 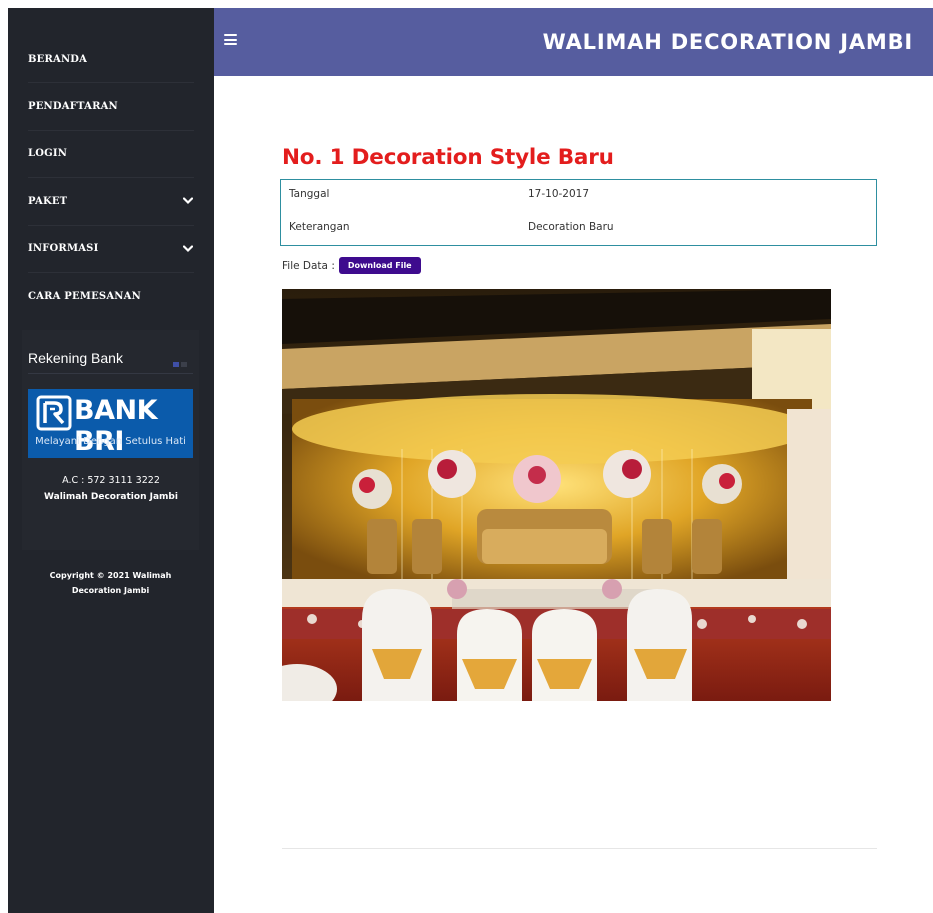 What do you see at coordinates (230, 39) in the screenshot?
I see `hamburger-icon` at bounding box center [230, 39].